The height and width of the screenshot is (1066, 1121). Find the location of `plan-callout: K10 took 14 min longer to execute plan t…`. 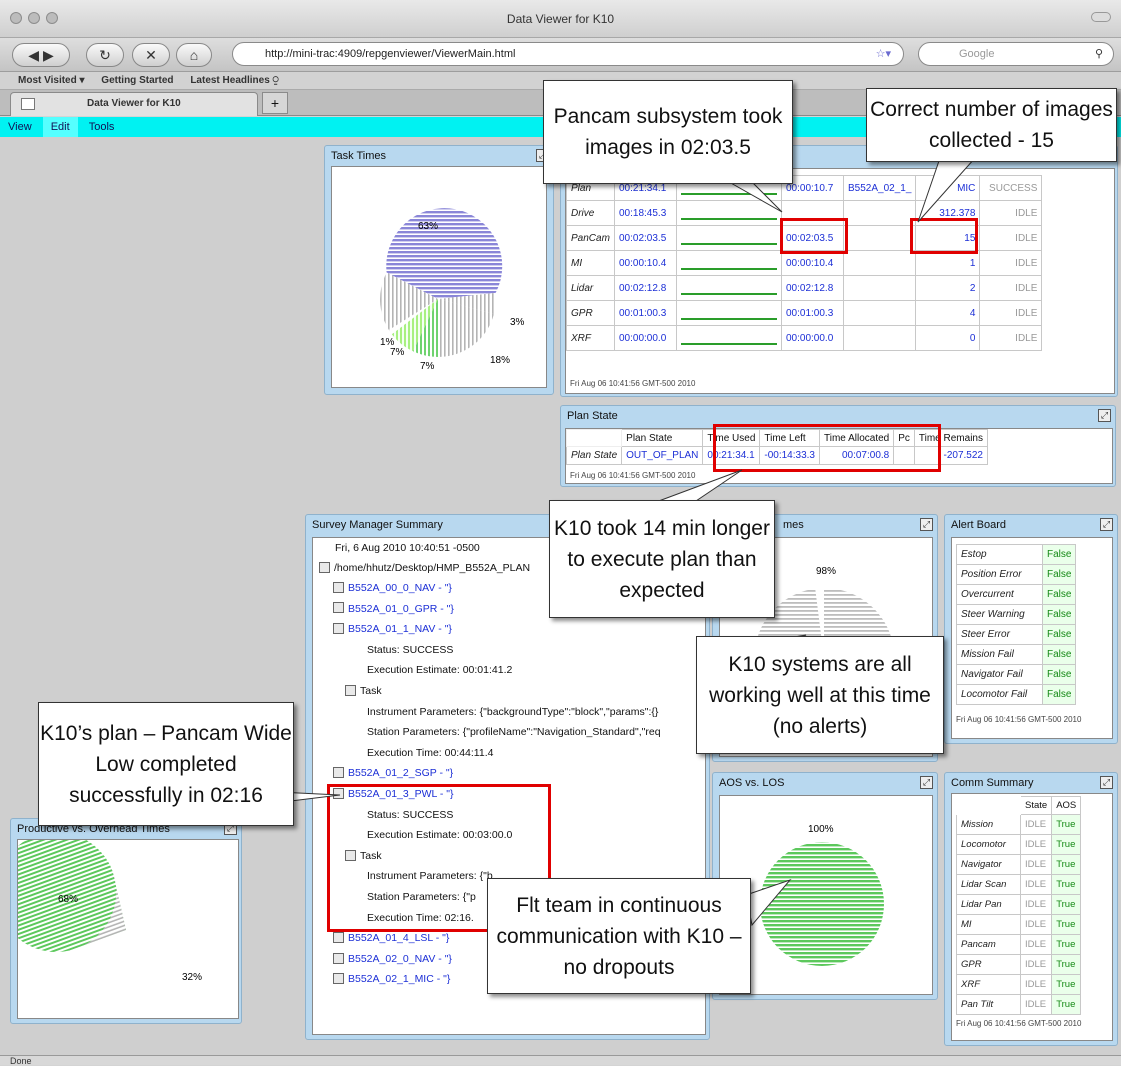

plan-callout: K10 took 14 min longer to execute plan t… is located at coordinates (662, 559).